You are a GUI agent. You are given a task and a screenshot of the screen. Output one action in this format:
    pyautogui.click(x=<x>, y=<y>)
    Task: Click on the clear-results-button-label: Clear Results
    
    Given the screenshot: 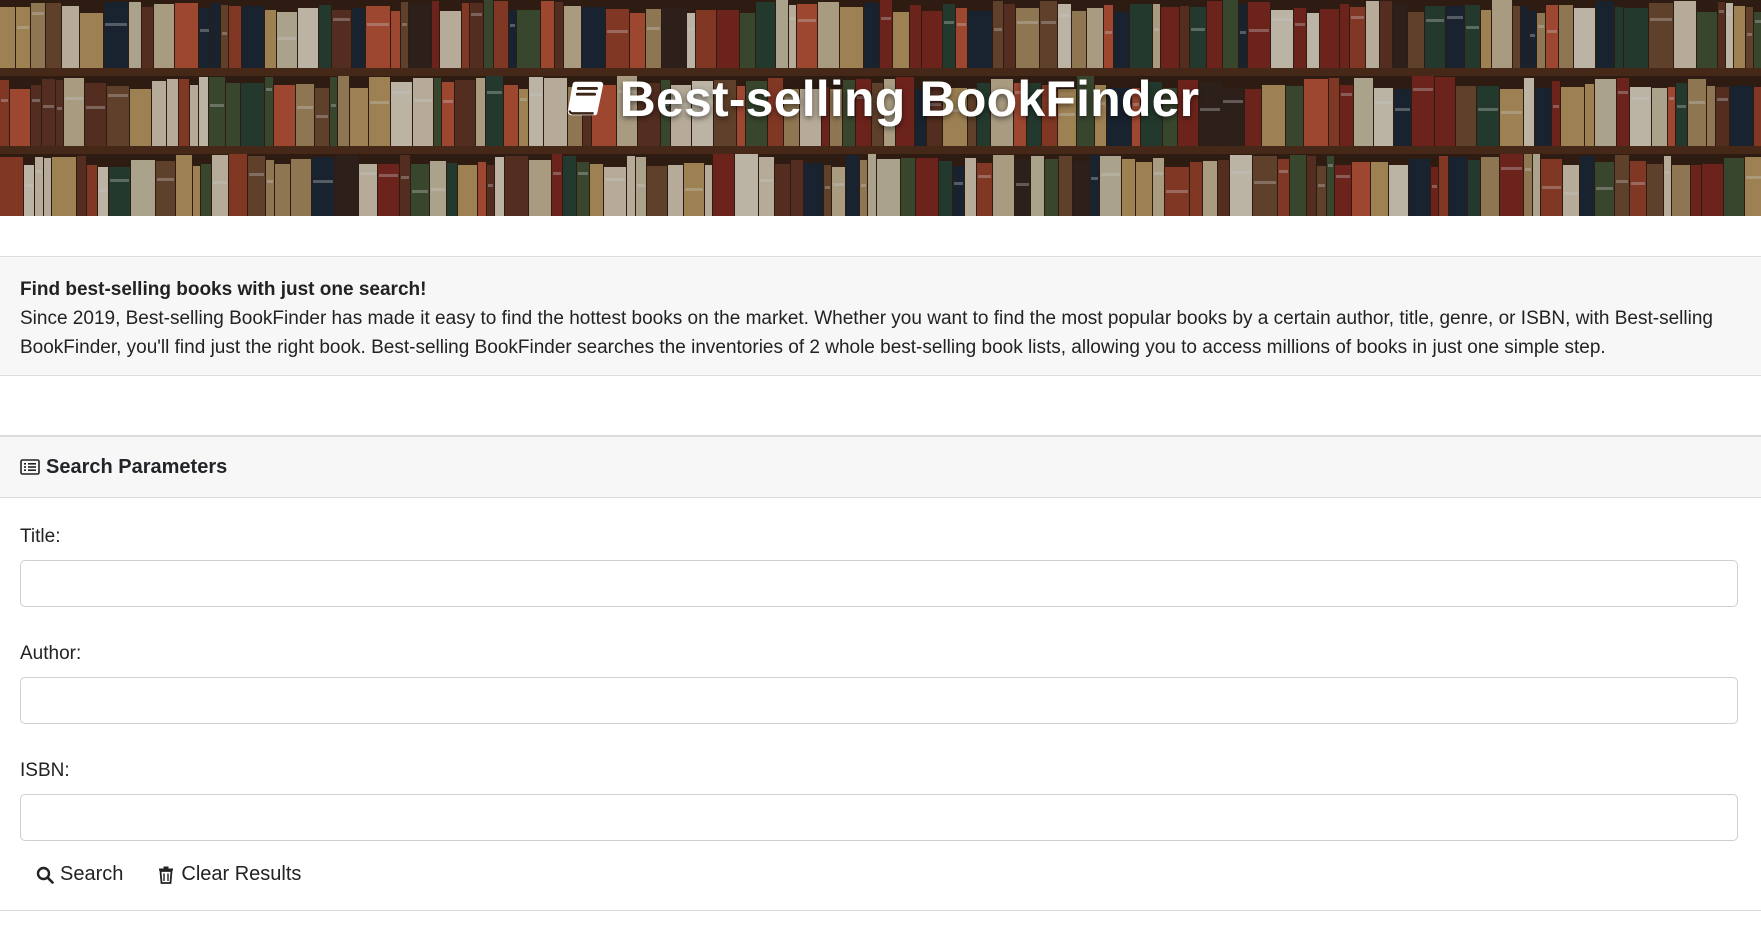 What is the action you would take?
    pyautogui.click(x=241, y=874)
    